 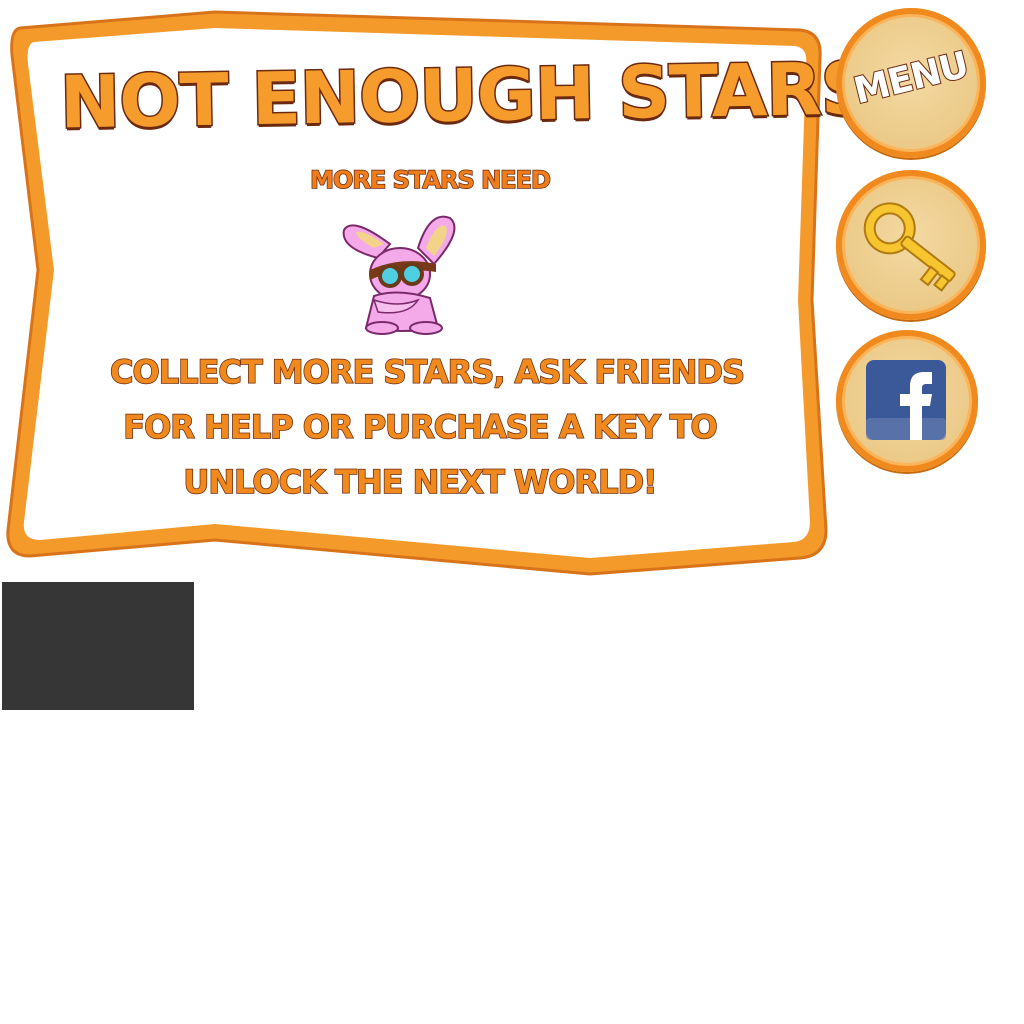 What do you see at coordinates (98, 646) in the screenshot?
I see `dark-placeholder-panel` at bounding box center [98, 646].